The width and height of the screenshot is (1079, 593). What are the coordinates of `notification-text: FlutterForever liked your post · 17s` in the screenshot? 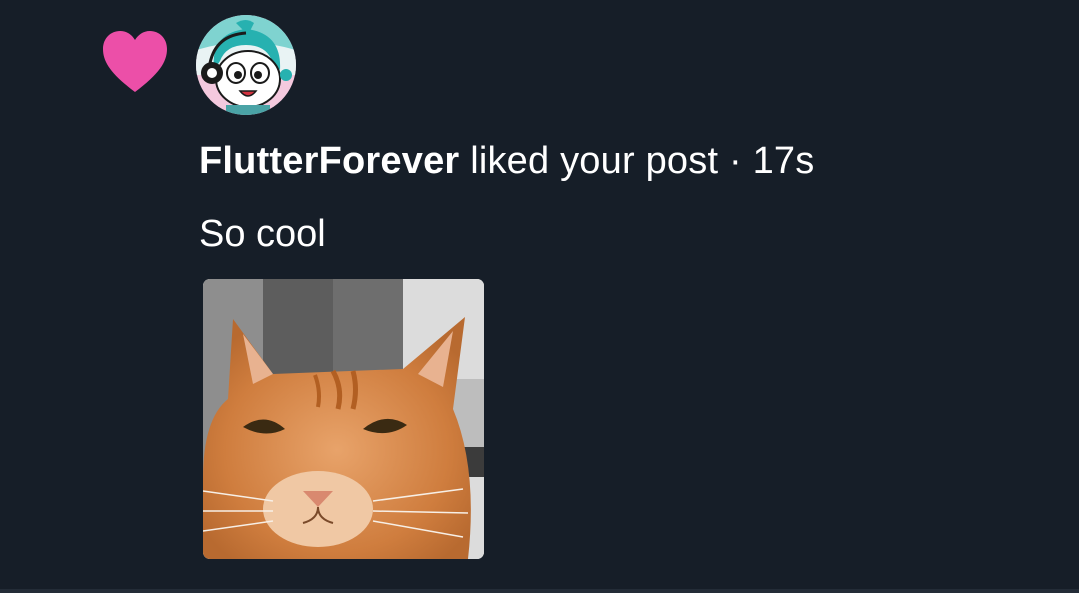 It's located at (506, 161).